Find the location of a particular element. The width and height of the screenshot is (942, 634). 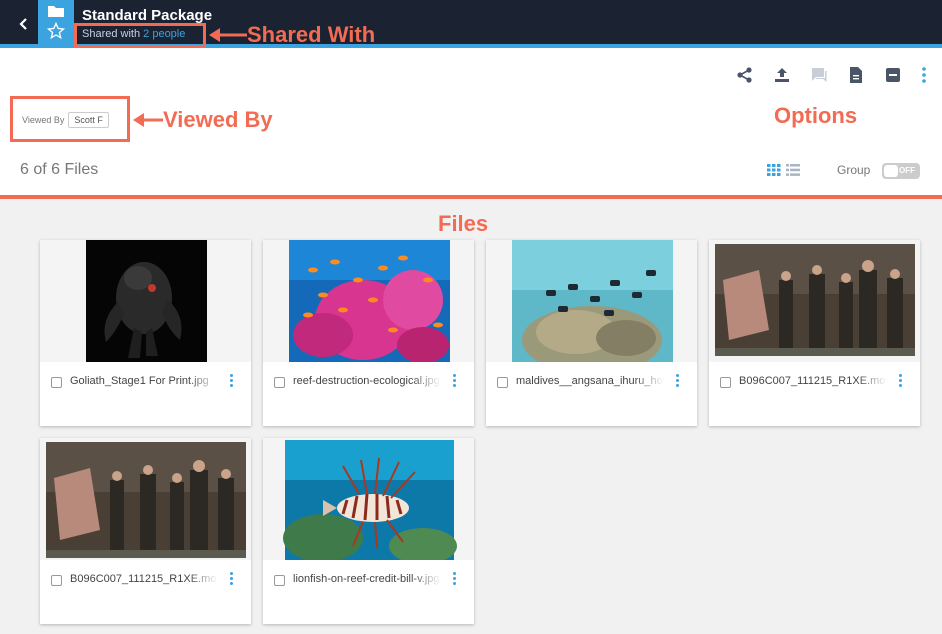

share-button is located at coordinates (745, 75).